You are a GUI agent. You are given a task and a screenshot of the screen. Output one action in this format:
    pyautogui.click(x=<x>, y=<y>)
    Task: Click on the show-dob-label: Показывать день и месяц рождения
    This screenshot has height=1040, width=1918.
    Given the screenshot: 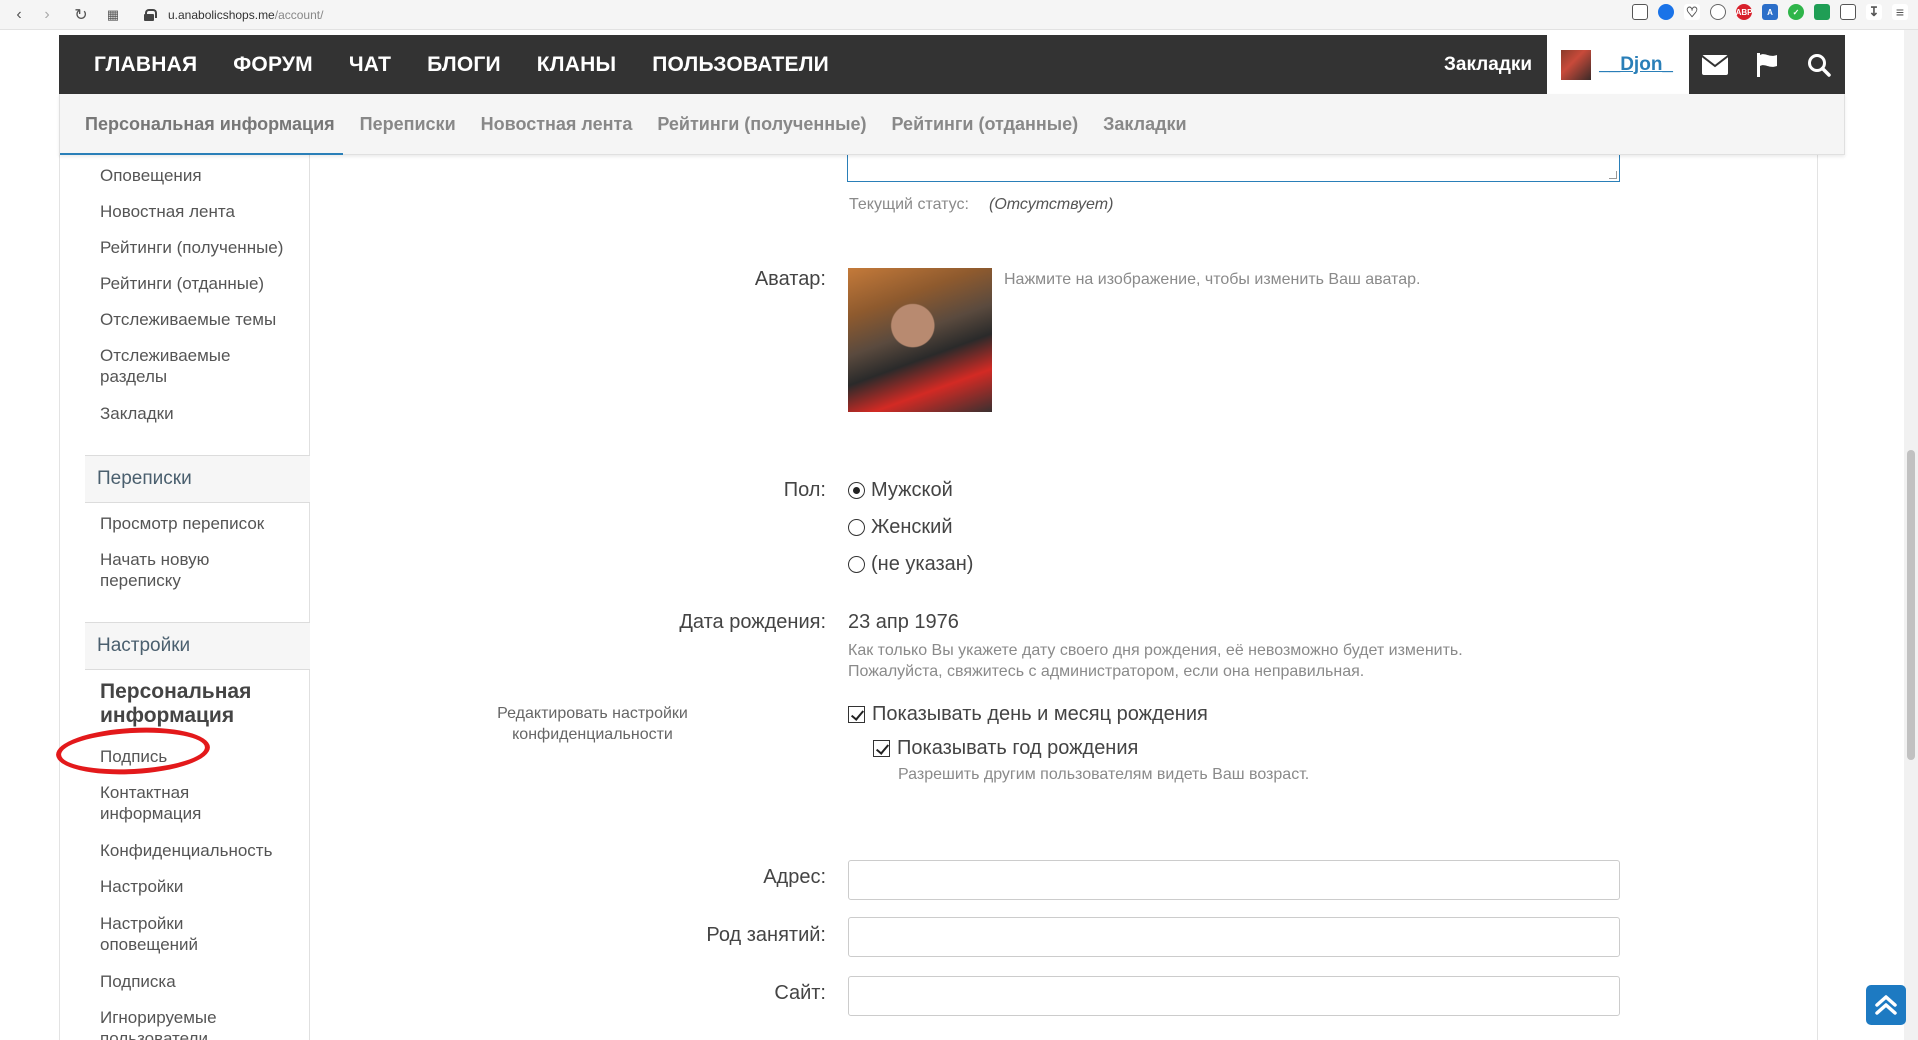 What is the action you would take?
    pyautogui.click(x=1040, y=714)
    